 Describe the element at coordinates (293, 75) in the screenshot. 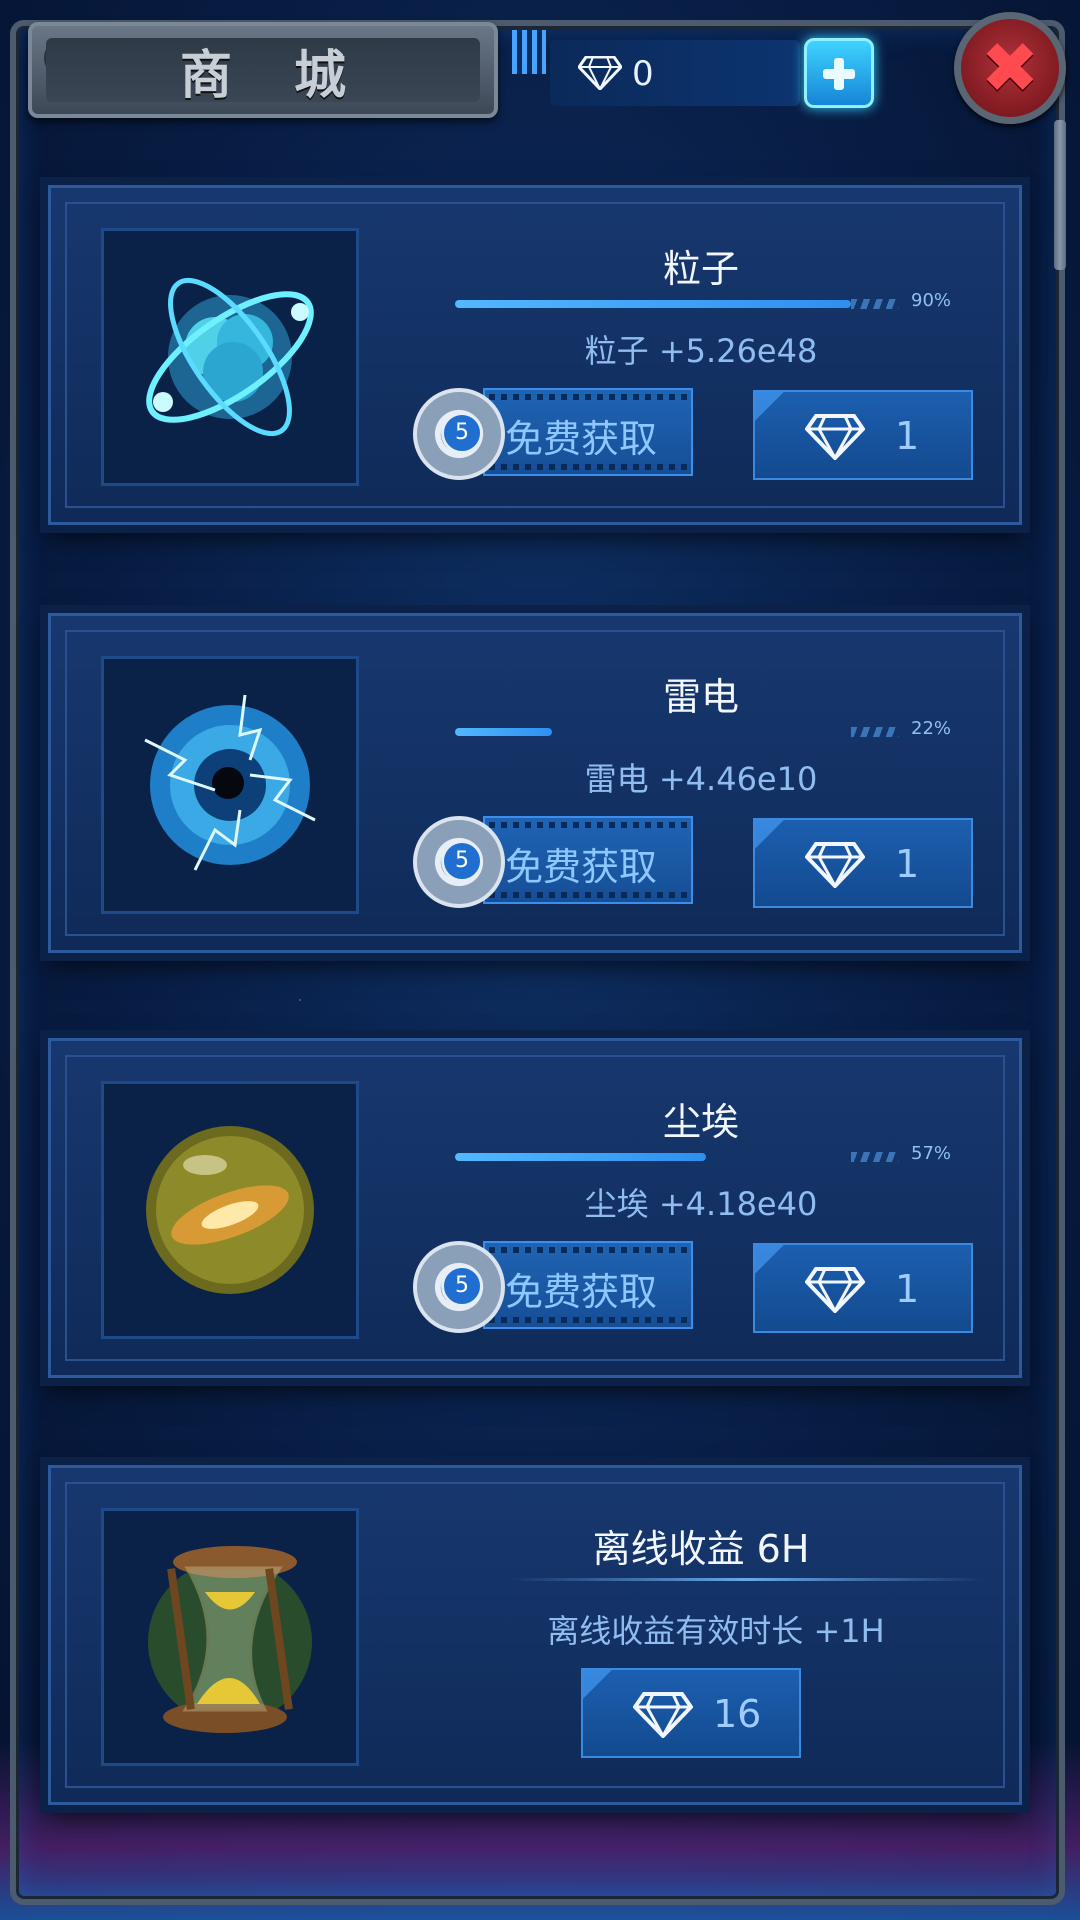

I see `page-title: 商城` at that location.